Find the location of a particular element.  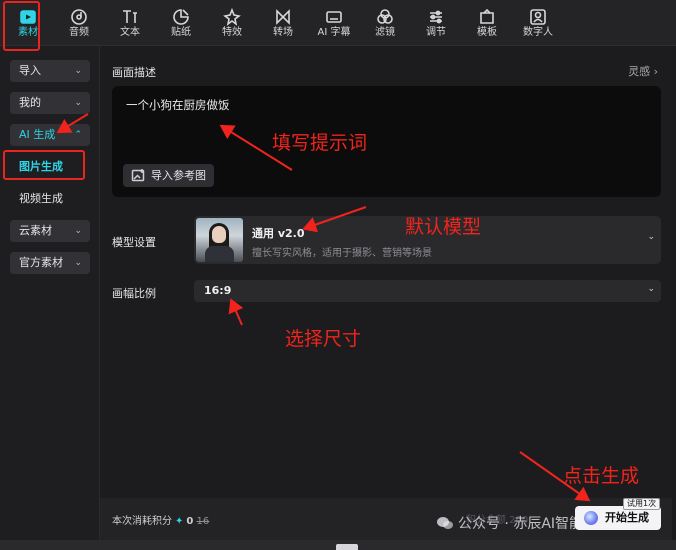

sidebar-item-mine: 我的 ⌄ is located at coordinates (50, 103).